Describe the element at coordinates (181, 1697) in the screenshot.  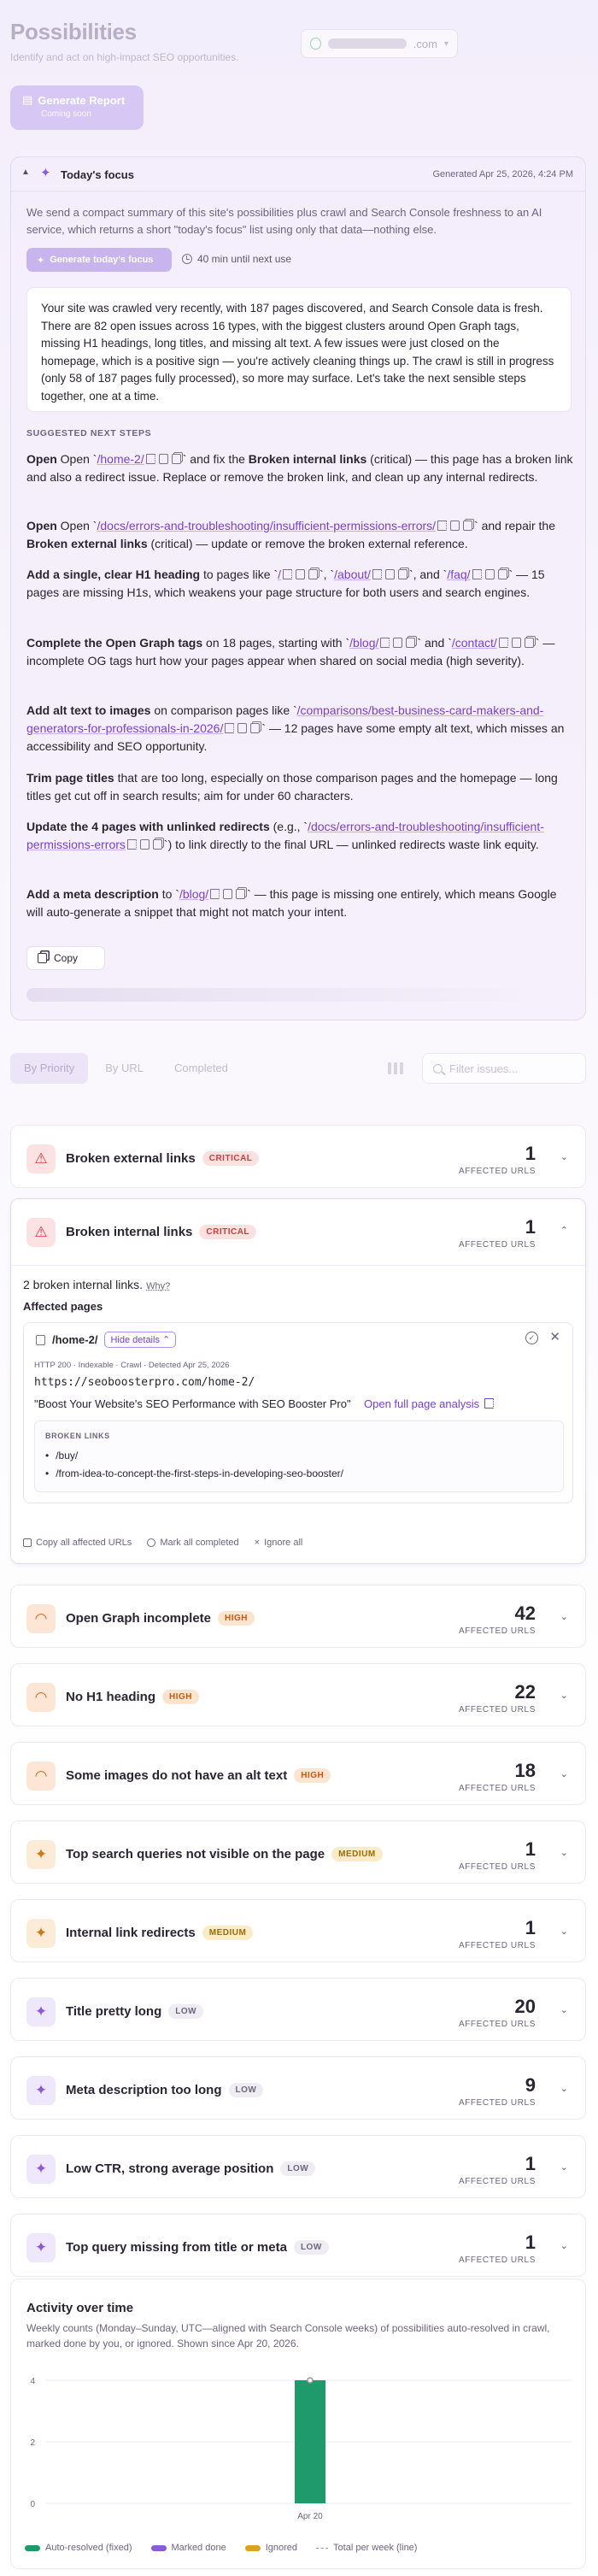
I see `severity-badge: HIGH` at that location.